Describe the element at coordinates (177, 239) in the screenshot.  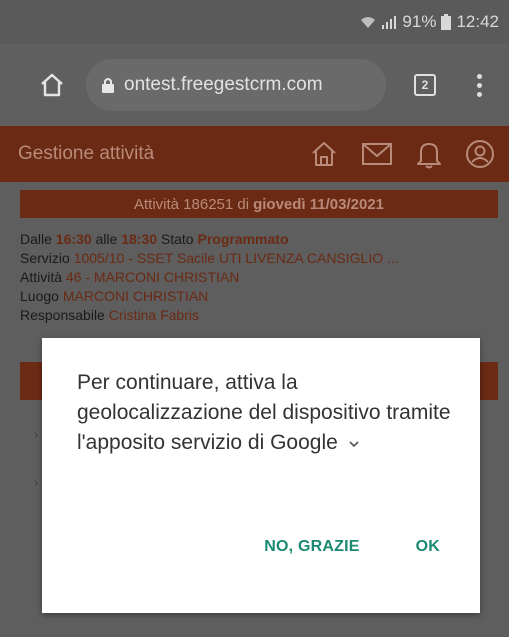
I see `state-label: Stato` at that location.